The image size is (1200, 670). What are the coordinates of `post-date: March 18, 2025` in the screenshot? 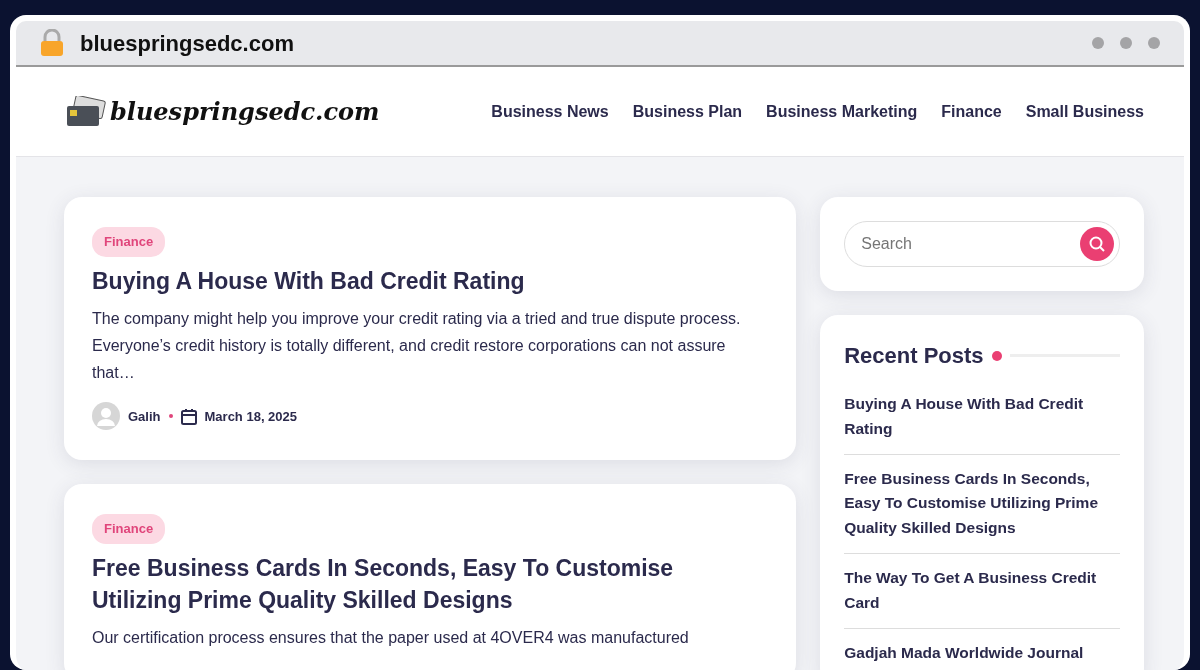 It's located at (251, 416).